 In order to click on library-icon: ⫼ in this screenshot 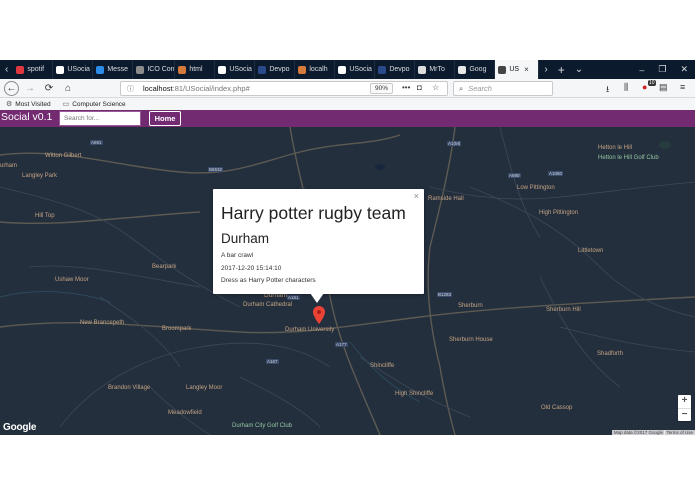, I will do `click(626, 87)`.